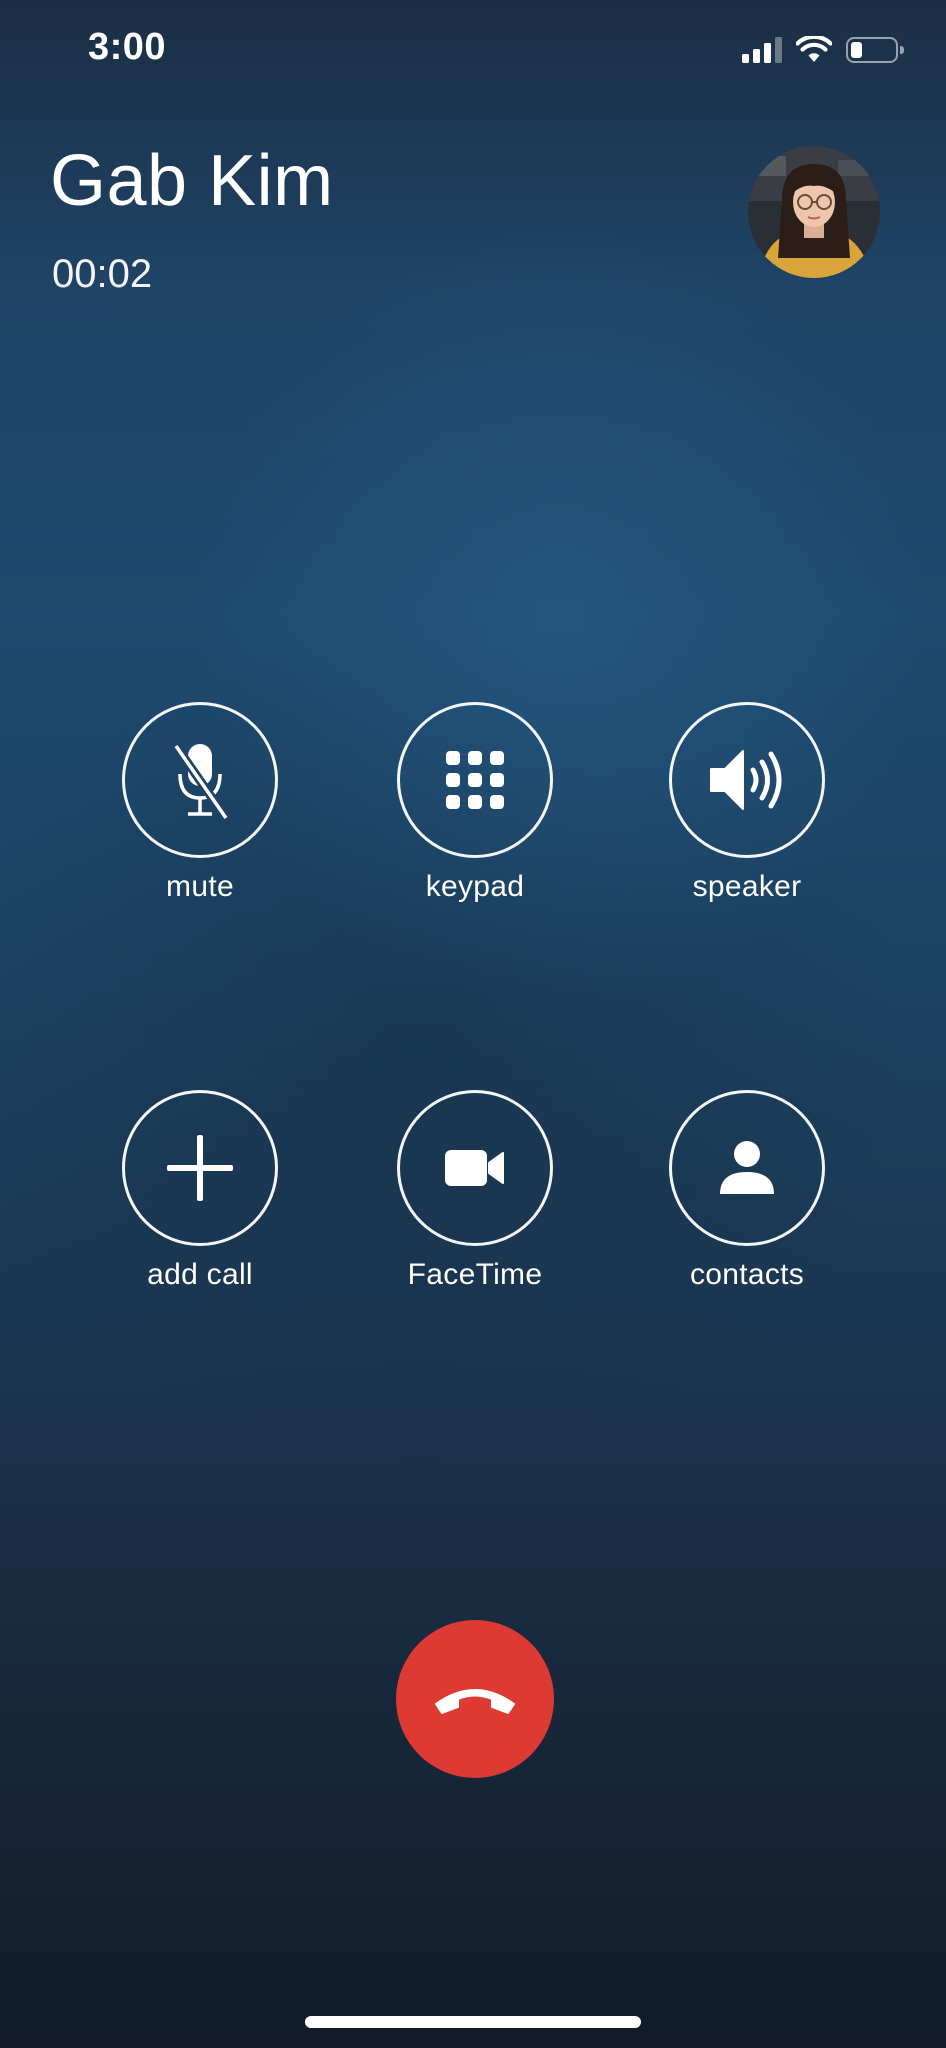 This screenshot has height=2048, width=946. I want to click on battery-icon, so click(875, 50).